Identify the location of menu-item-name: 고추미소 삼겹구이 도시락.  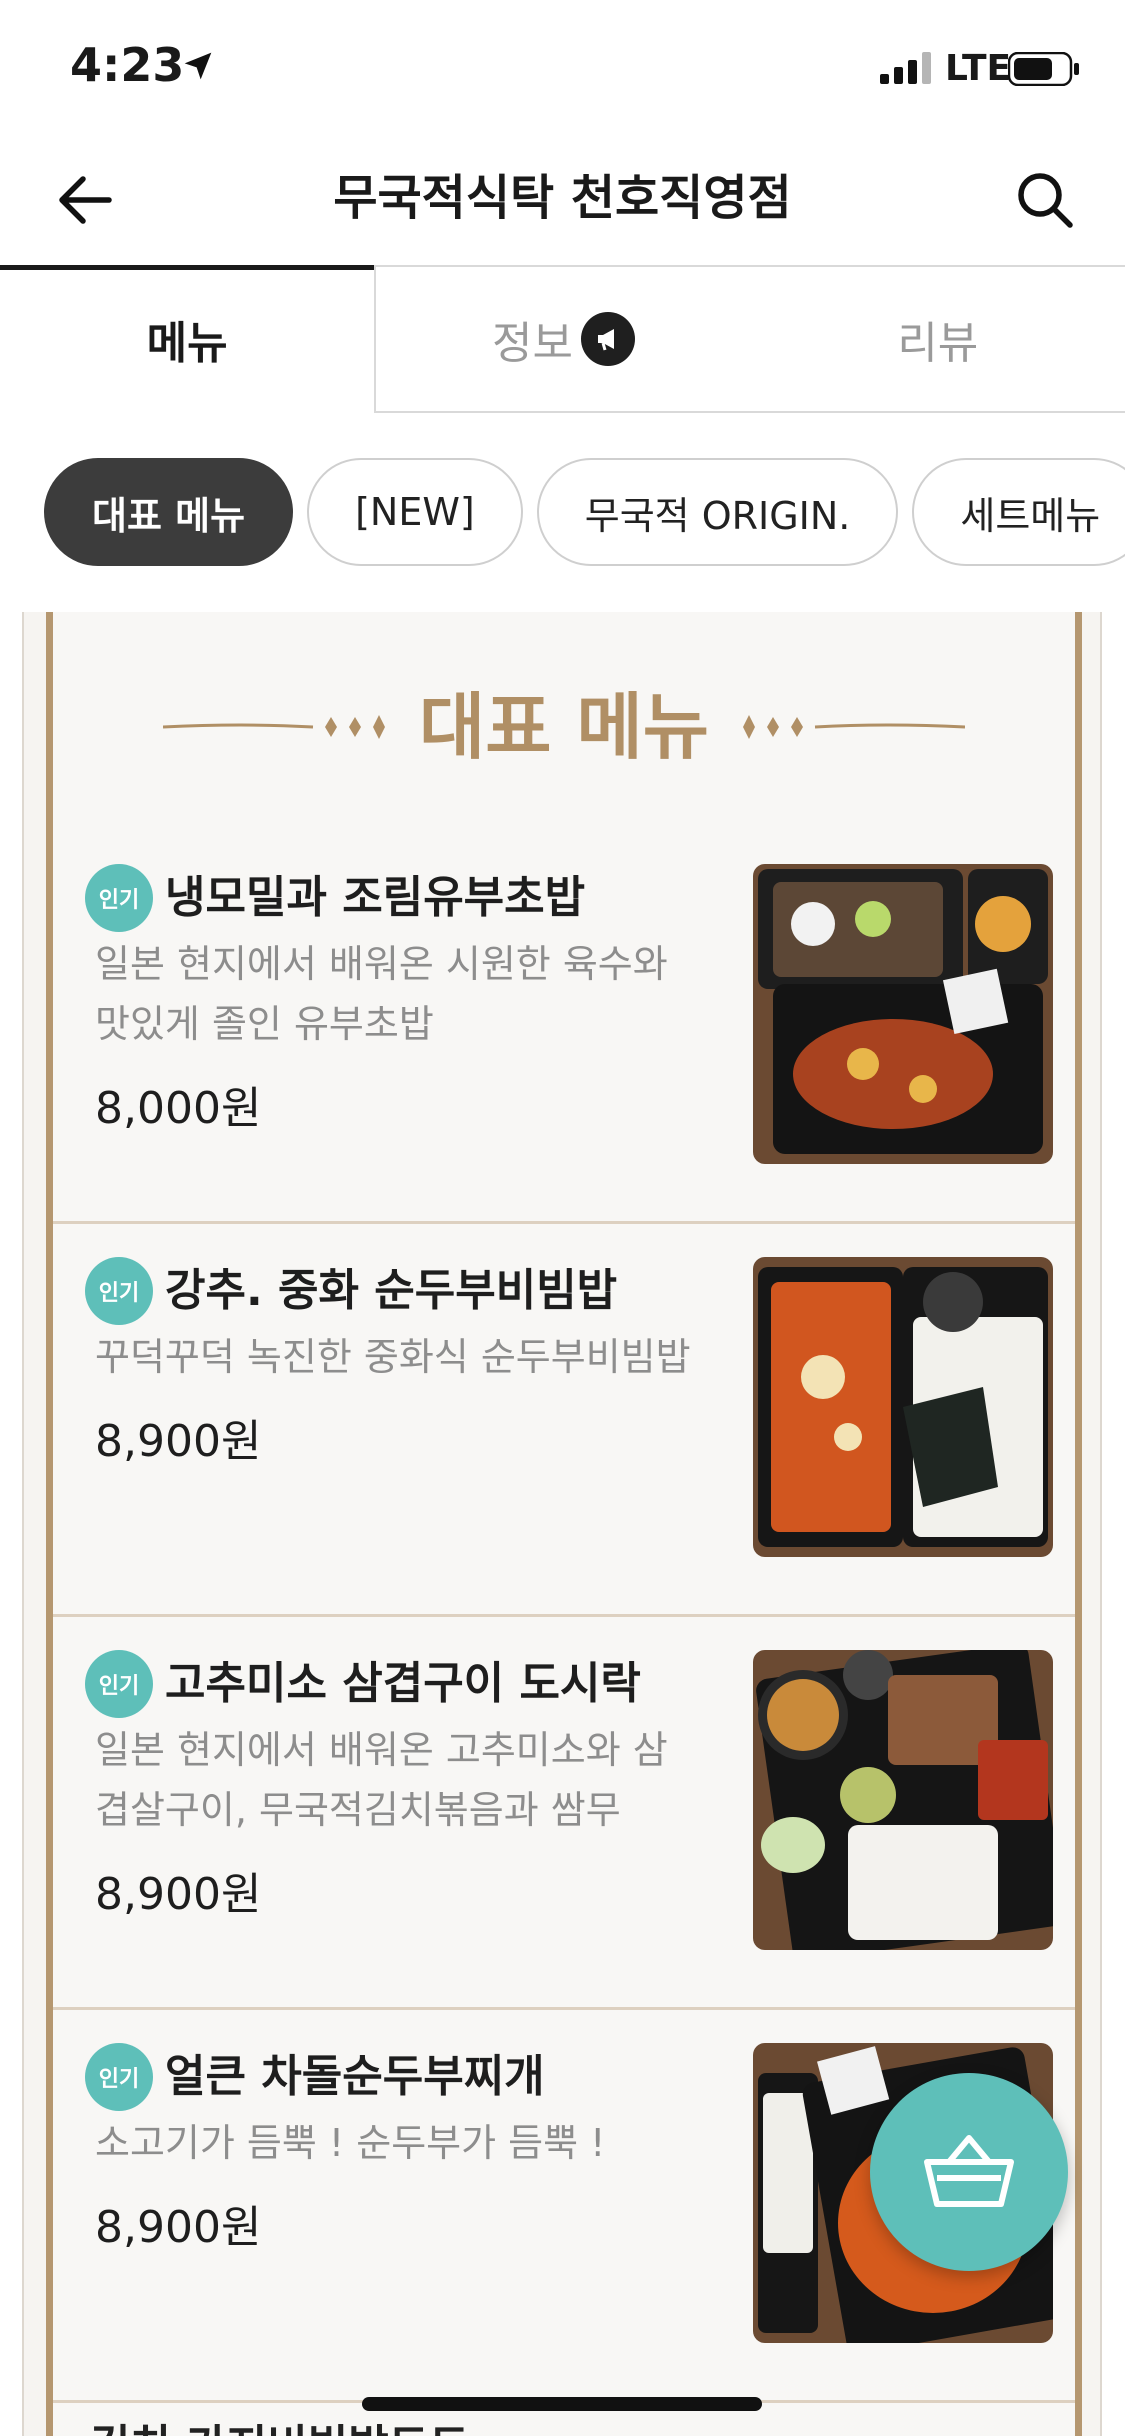
(403, 1683).